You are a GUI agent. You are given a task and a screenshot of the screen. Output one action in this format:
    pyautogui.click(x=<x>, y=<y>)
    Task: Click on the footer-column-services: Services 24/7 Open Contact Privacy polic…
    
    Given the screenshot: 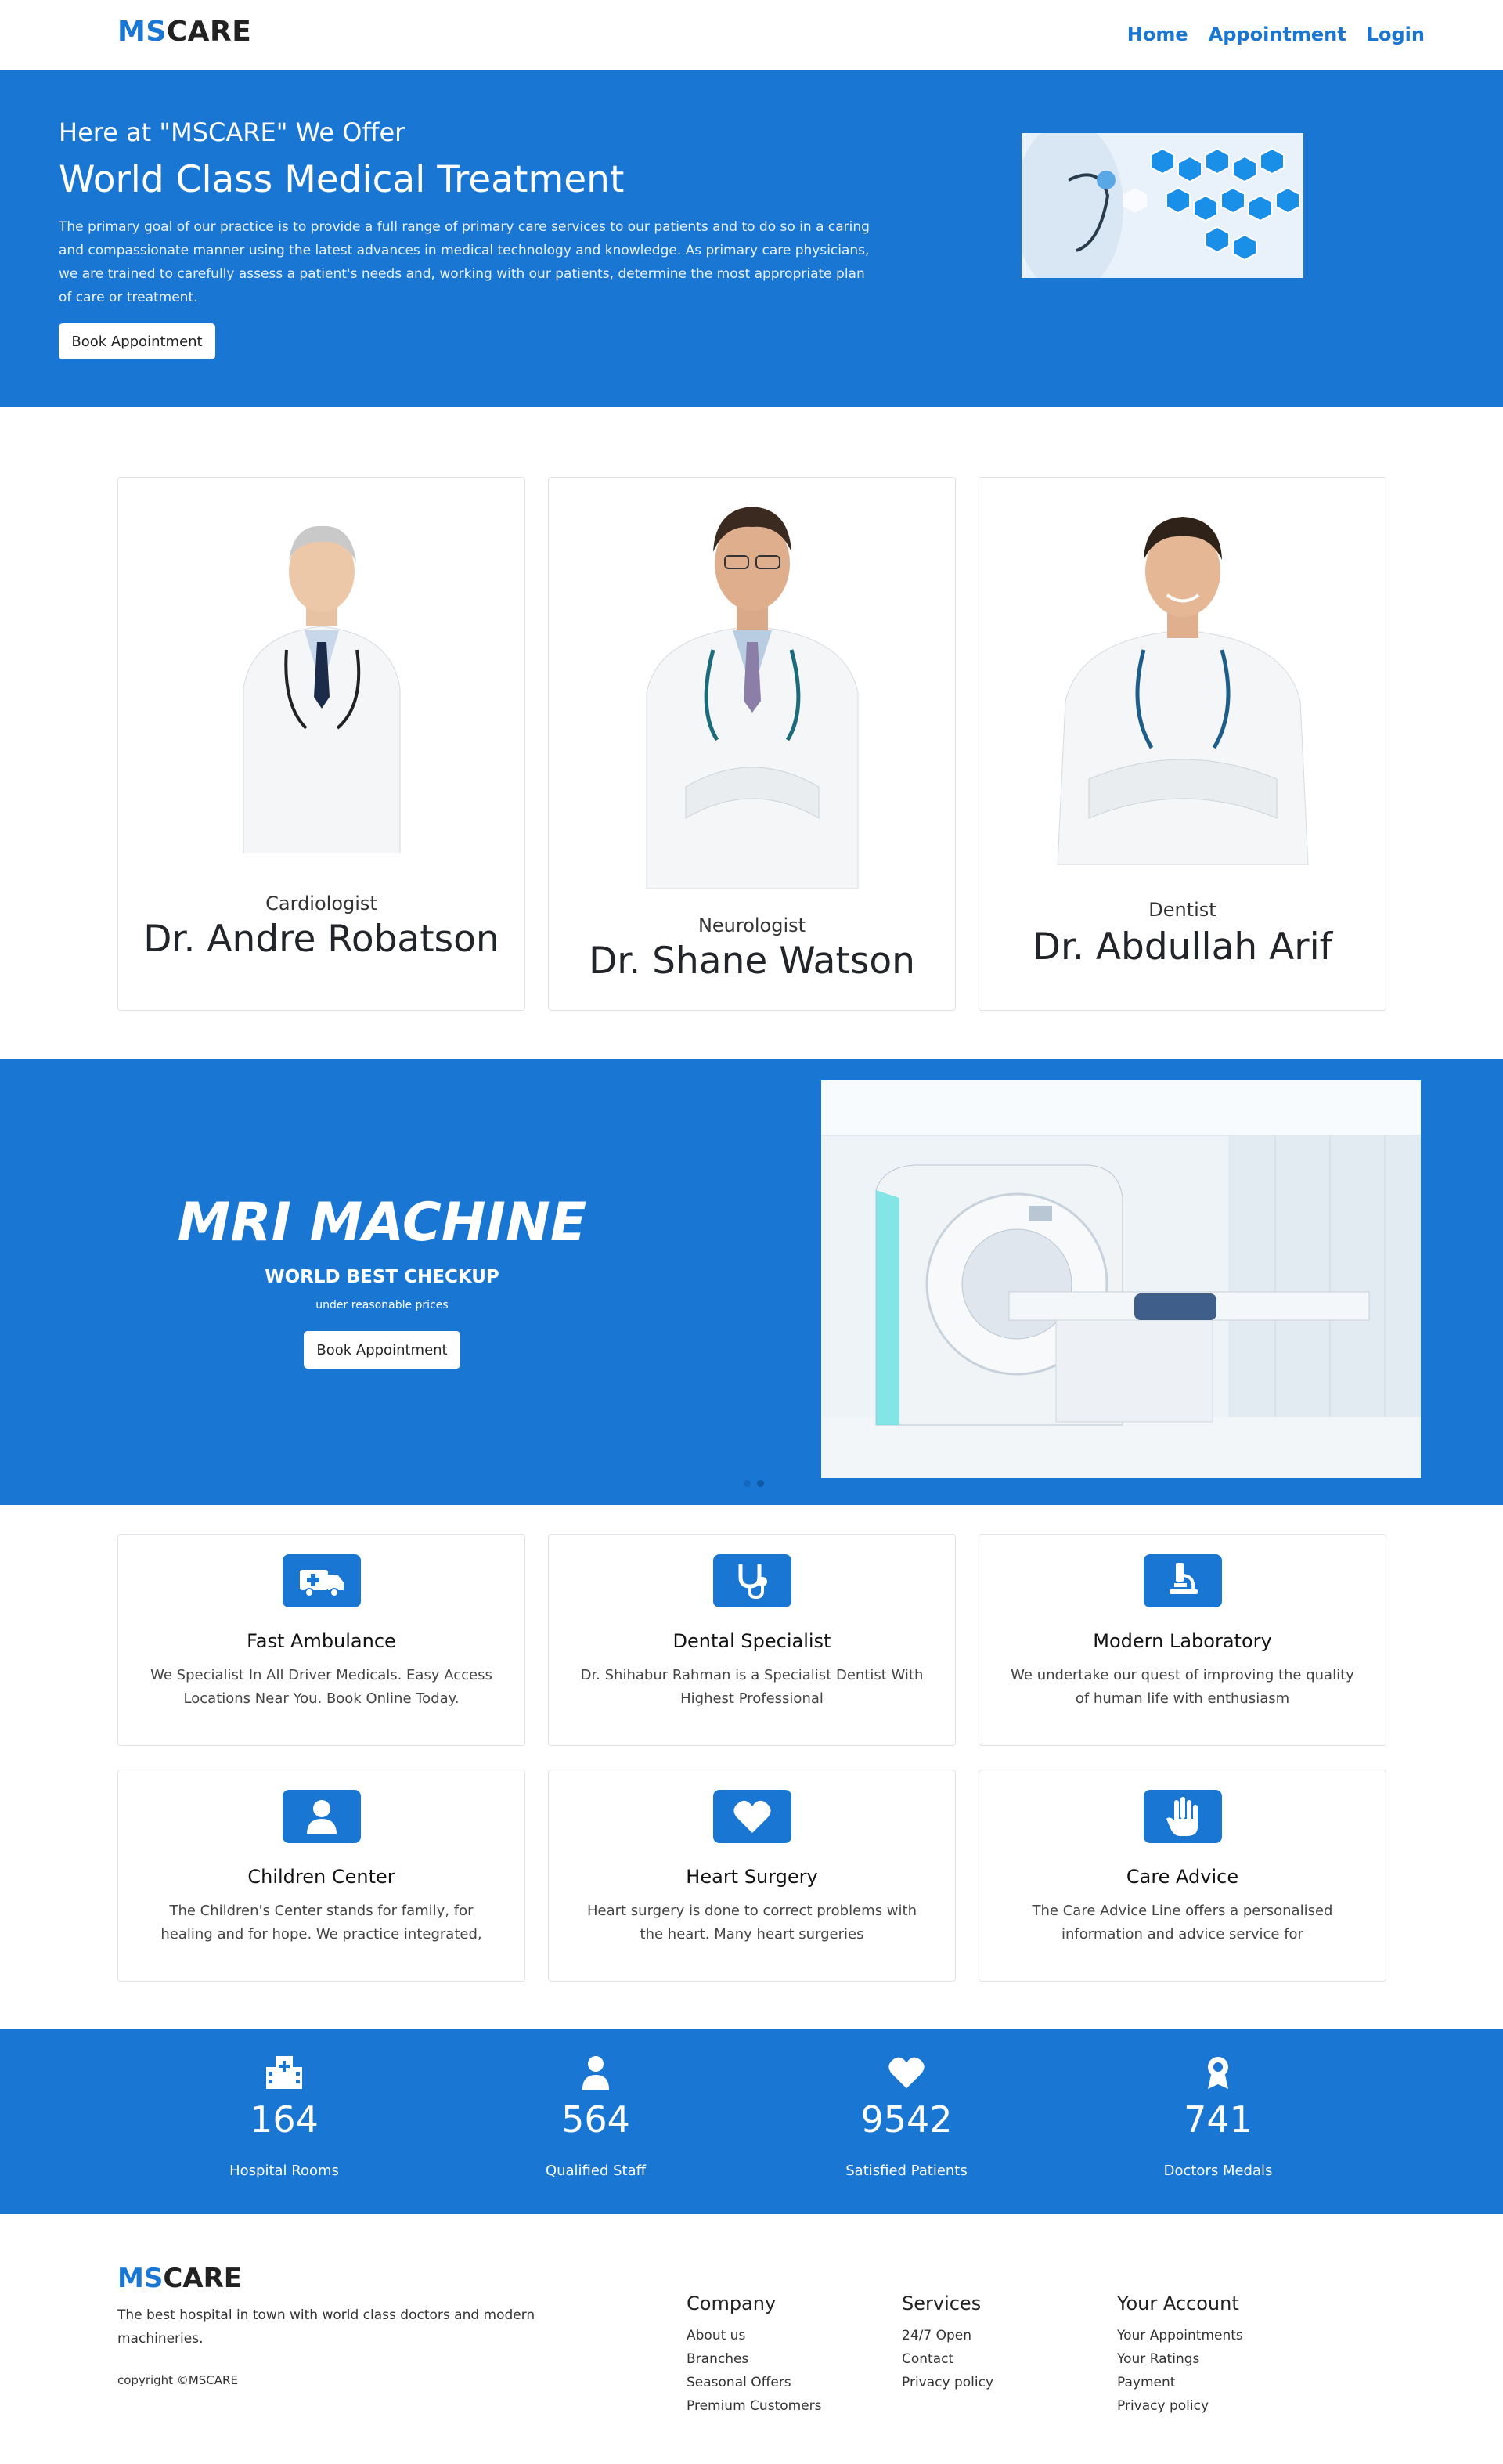 What is the action you would take?
    pyautogui.click(x=947, y=2343)
    